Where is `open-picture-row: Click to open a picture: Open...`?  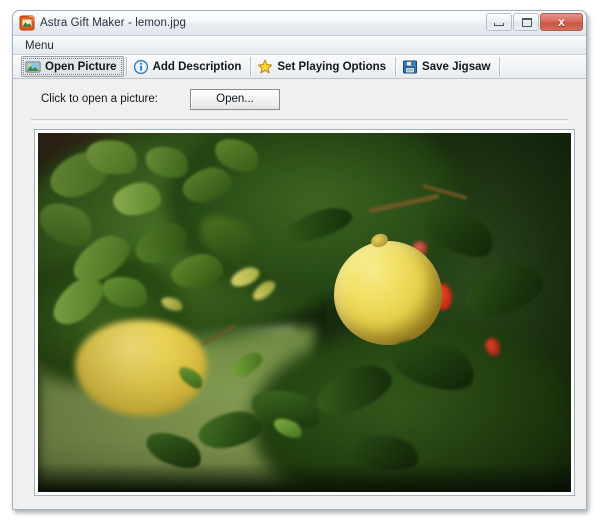 open-picture-row: Click to open a picture: Open... is located at coordinates (299, 99).